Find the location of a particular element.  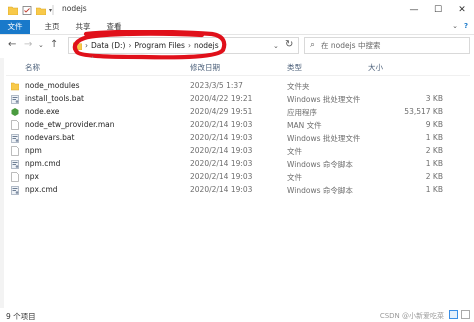

tab-file: 文件 is located at coordinates (15, 27).